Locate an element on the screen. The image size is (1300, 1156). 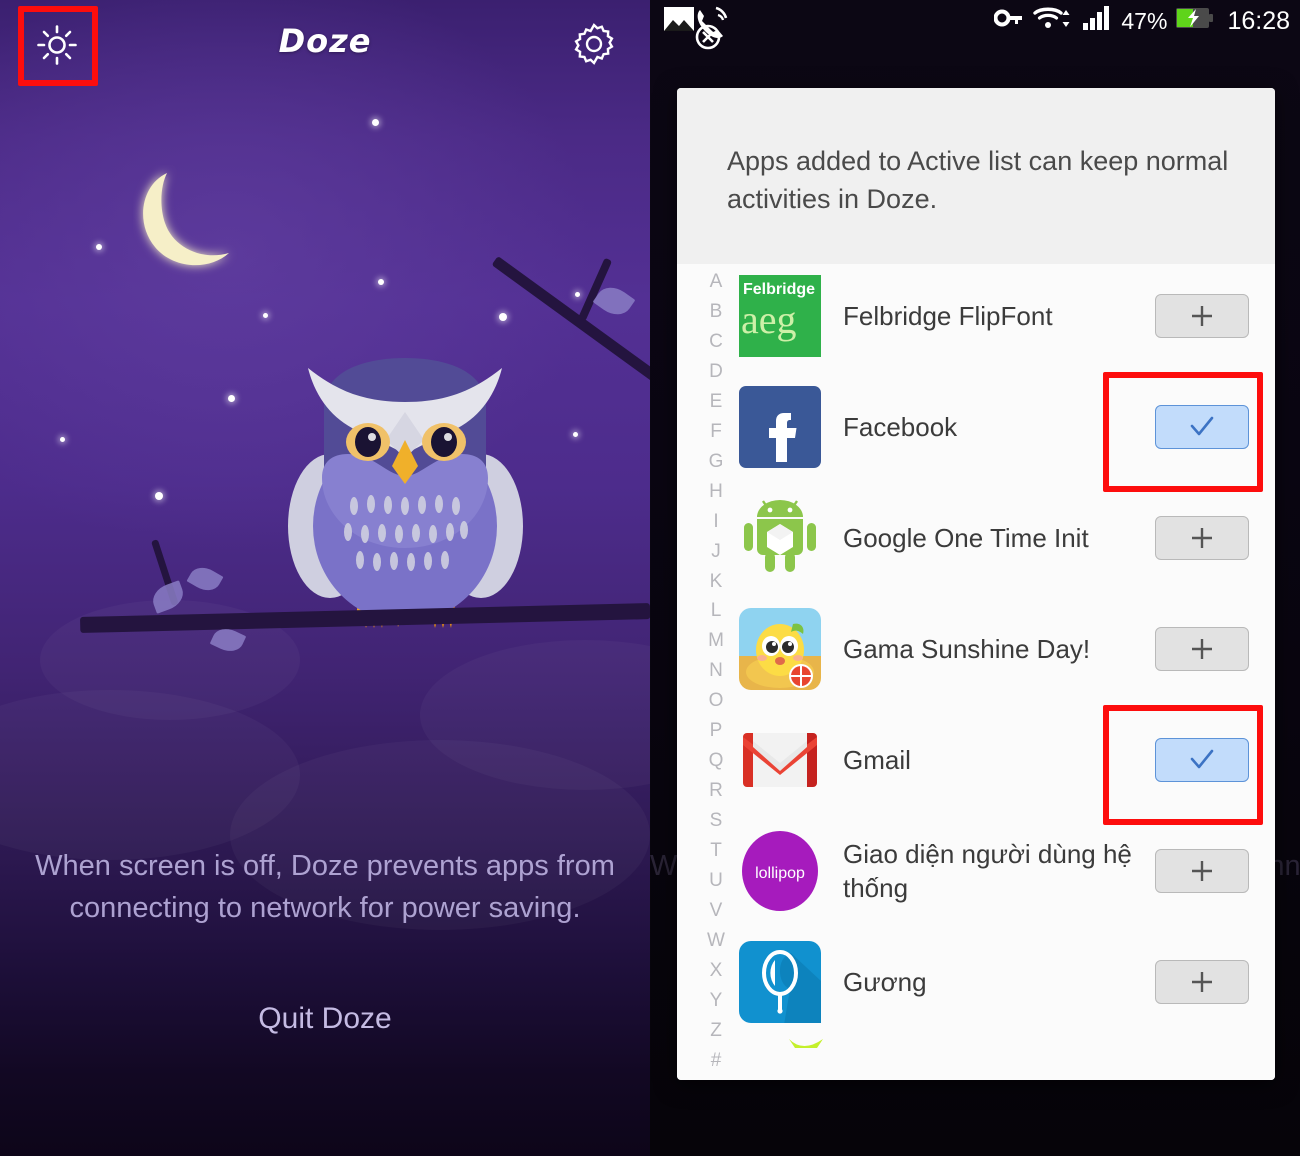
clock-label: 16:28 is located at coordinates (1258, 20).